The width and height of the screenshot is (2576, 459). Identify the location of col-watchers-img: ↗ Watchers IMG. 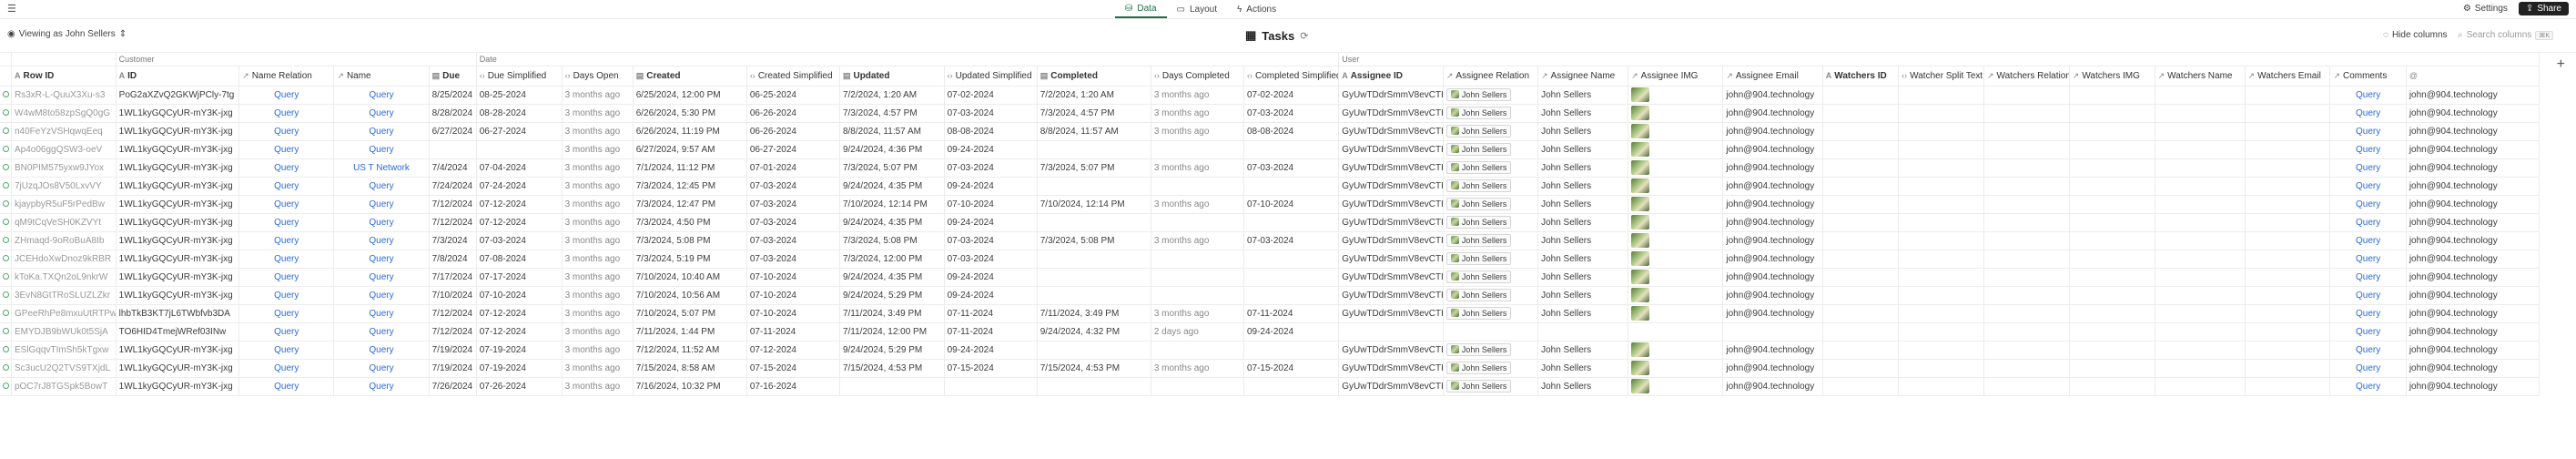
(2112, 77).